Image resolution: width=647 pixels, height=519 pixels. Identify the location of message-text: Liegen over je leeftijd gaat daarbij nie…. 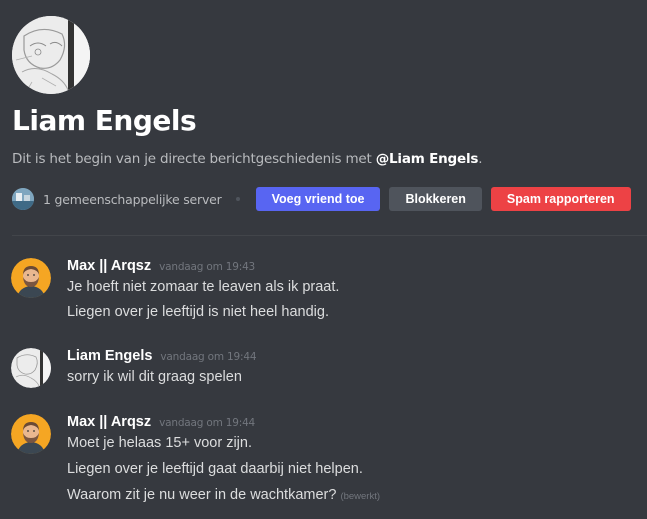
(215, 469).